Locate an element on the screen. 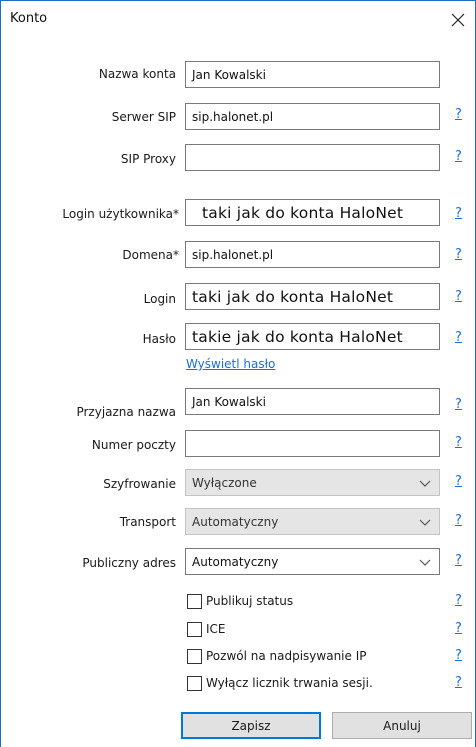  login-input: taki jak do konta HaloNet is located at coordinates (312, 296).